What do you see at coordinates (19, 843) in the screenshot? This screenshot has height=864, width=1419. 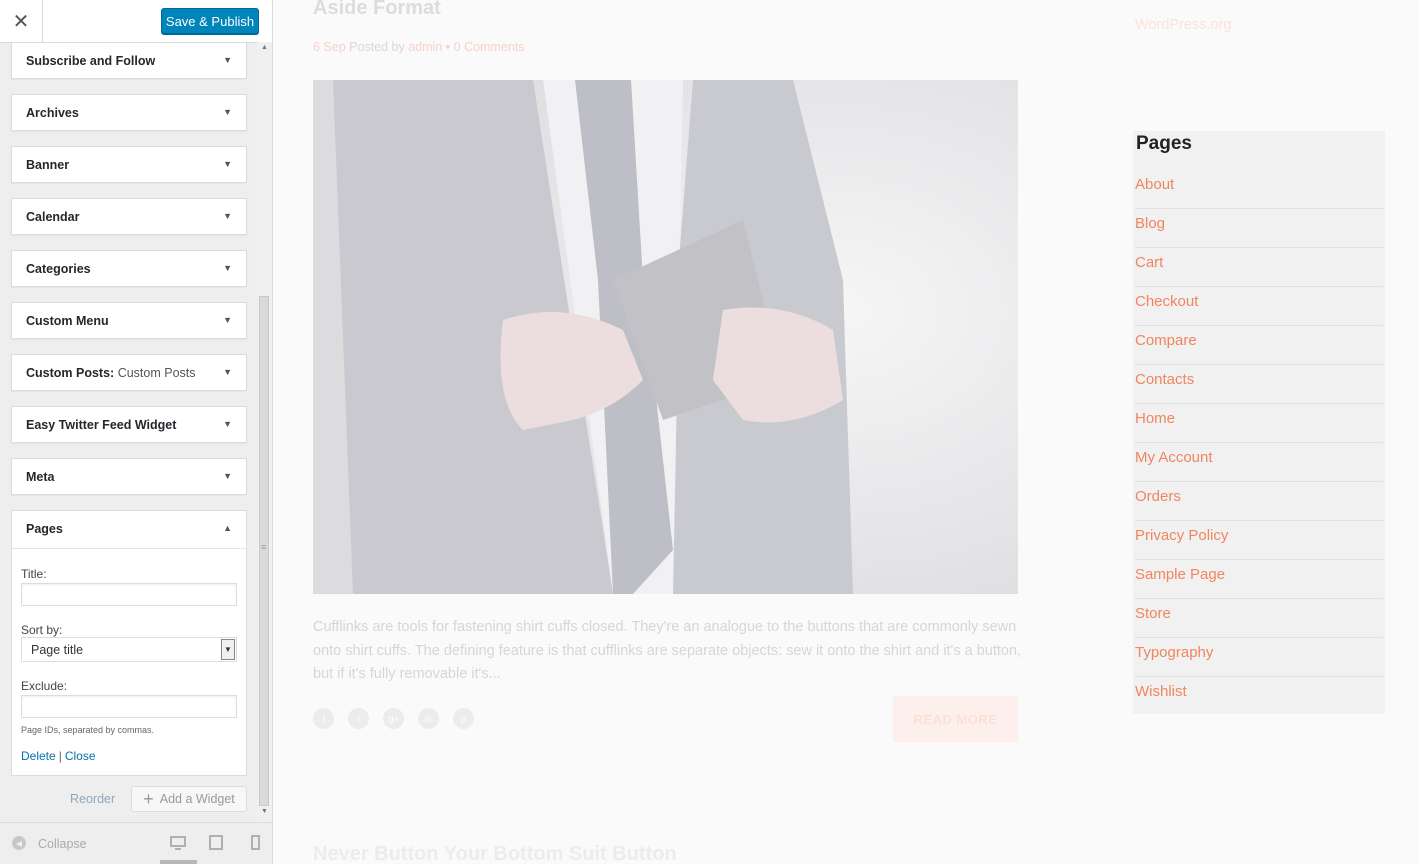 I see `collapse-icon: ◀` at bounding box center [19, 843].